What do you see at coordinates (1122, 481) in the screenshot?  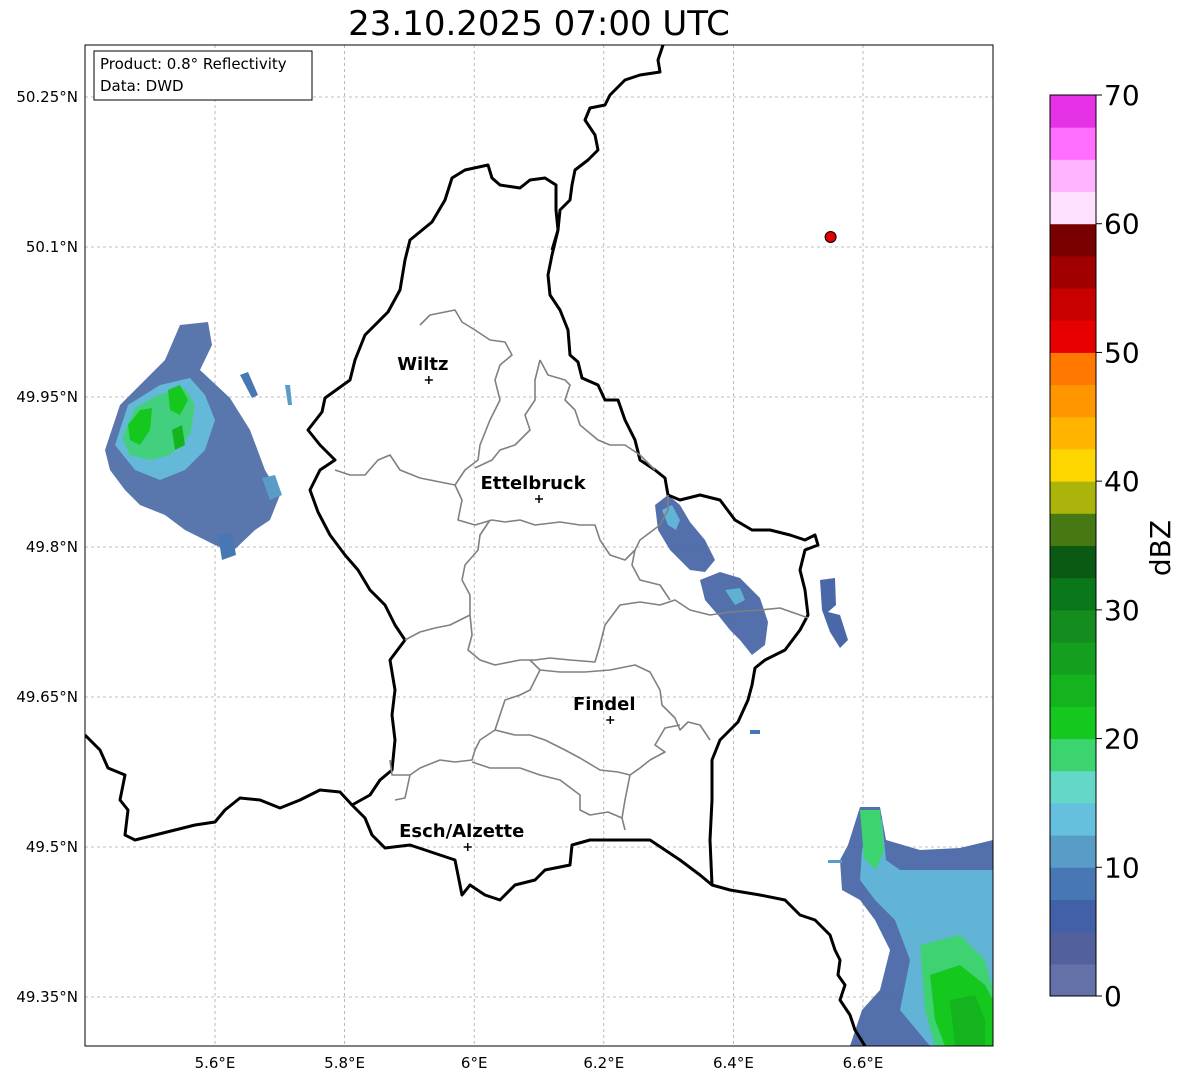 I see `colorbar-tick-label: 40` at bounding box center [1122, 481].